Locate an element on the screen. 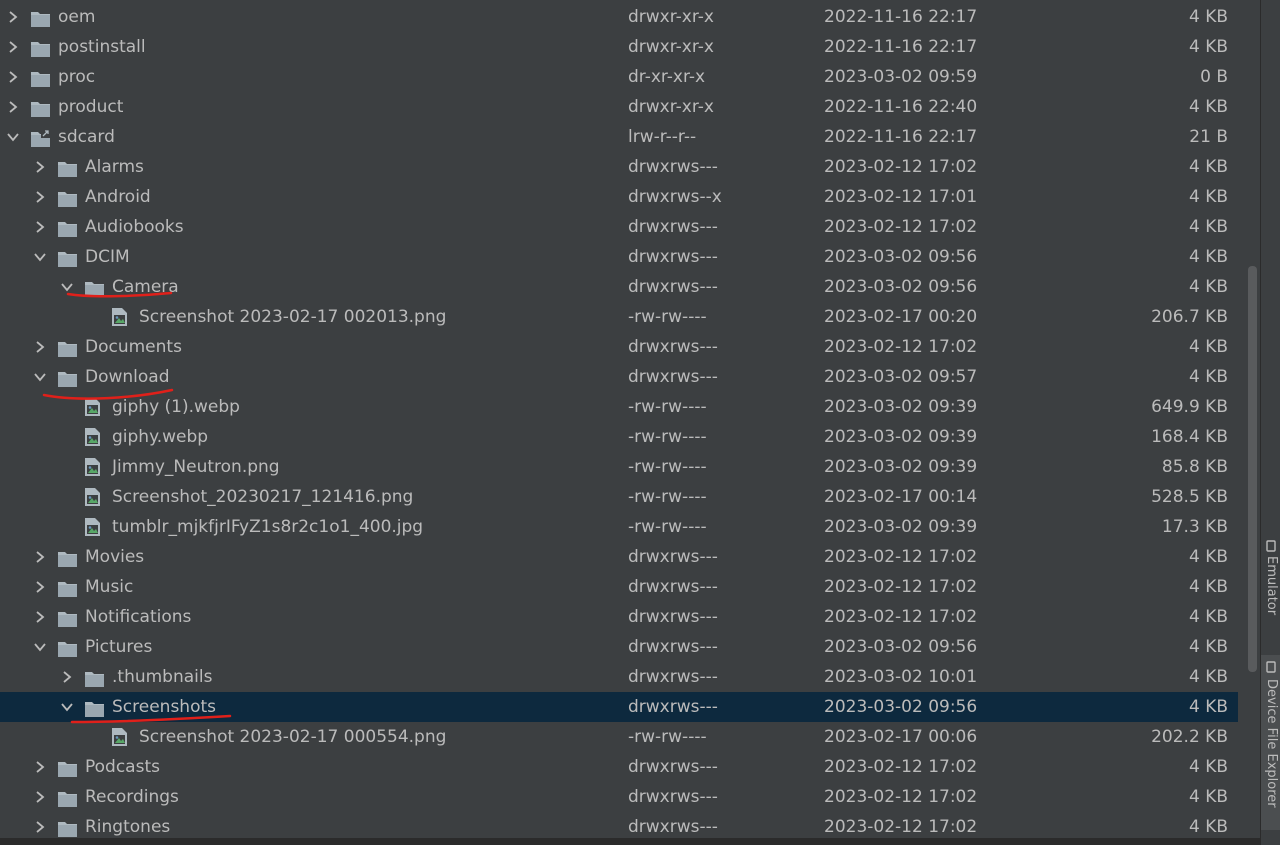 Image resolution: width=1280 pixels, height=845 pixels. folder-row: Alarms drwxrws--- 2023-02-12 17:02 4 KB is located at coordinates (619, 167).